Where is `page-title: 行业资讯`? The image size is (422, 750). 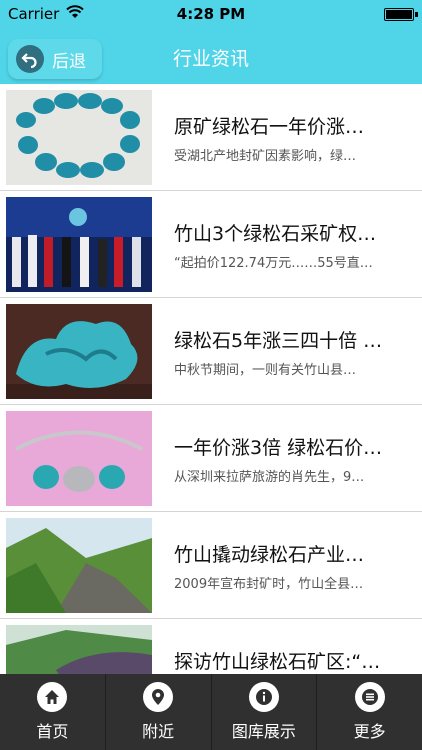
page-title: 行业资讯 is located at coordinates (210, 59).